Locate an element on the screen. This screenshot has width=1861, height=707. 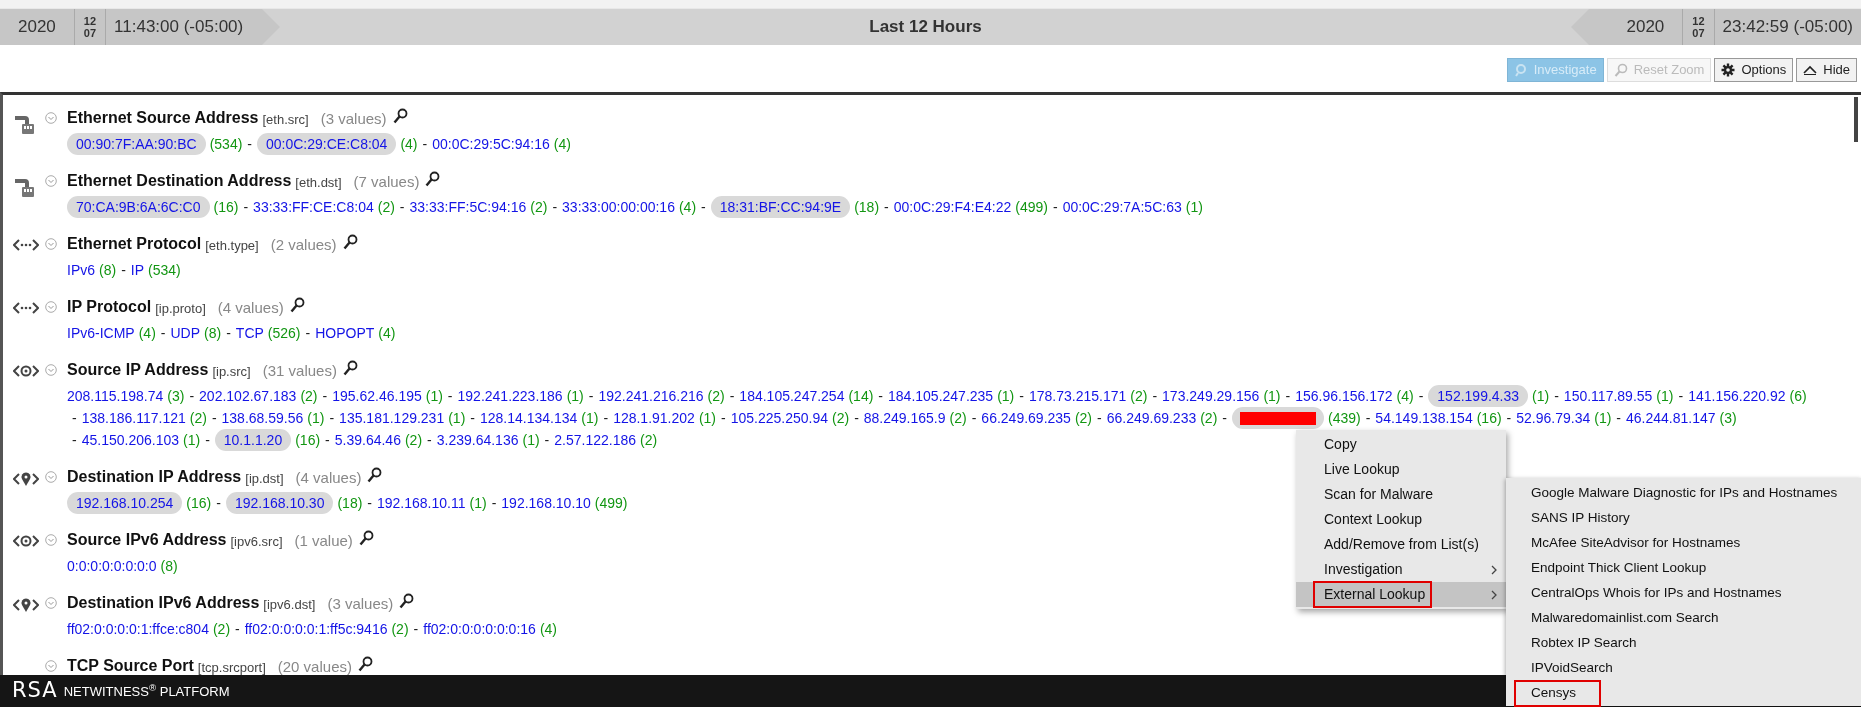
meta-value-link: 45.150.206.103 is located at coordinates (130, 440).